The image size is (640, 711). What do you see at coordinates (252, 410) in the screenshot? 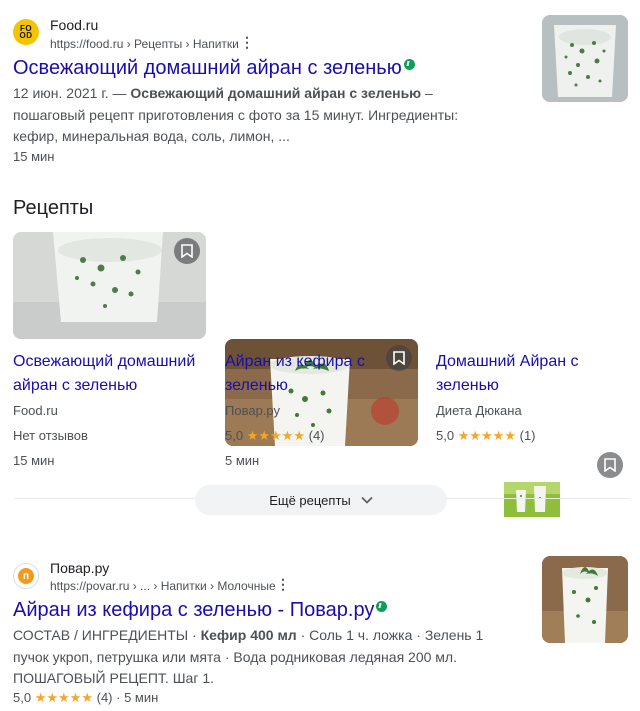
I see `recipe-card-source: Повар.ру` at bounding box center [252, 410].